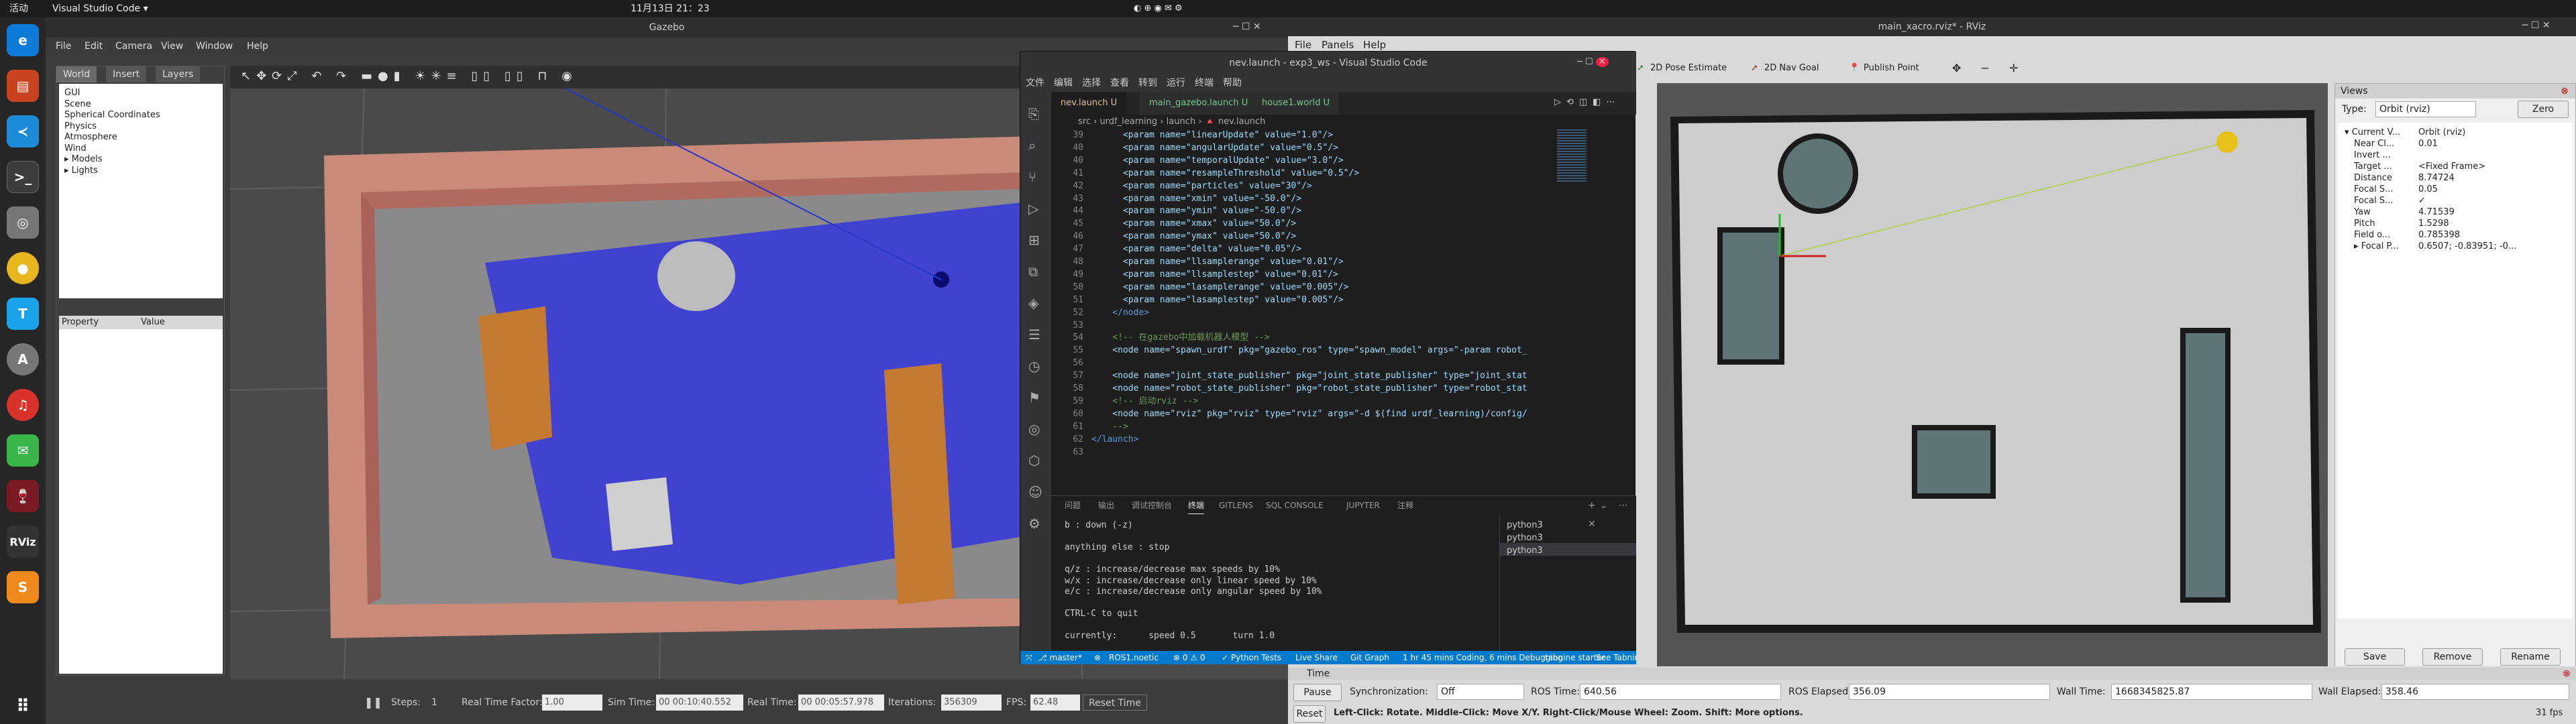 The image size is (2576, 724). Describe the element at coordinates (1196, 211) in the screenshot. I see `code-line: <param name="ymin" value="-50.0"/>` at that location.